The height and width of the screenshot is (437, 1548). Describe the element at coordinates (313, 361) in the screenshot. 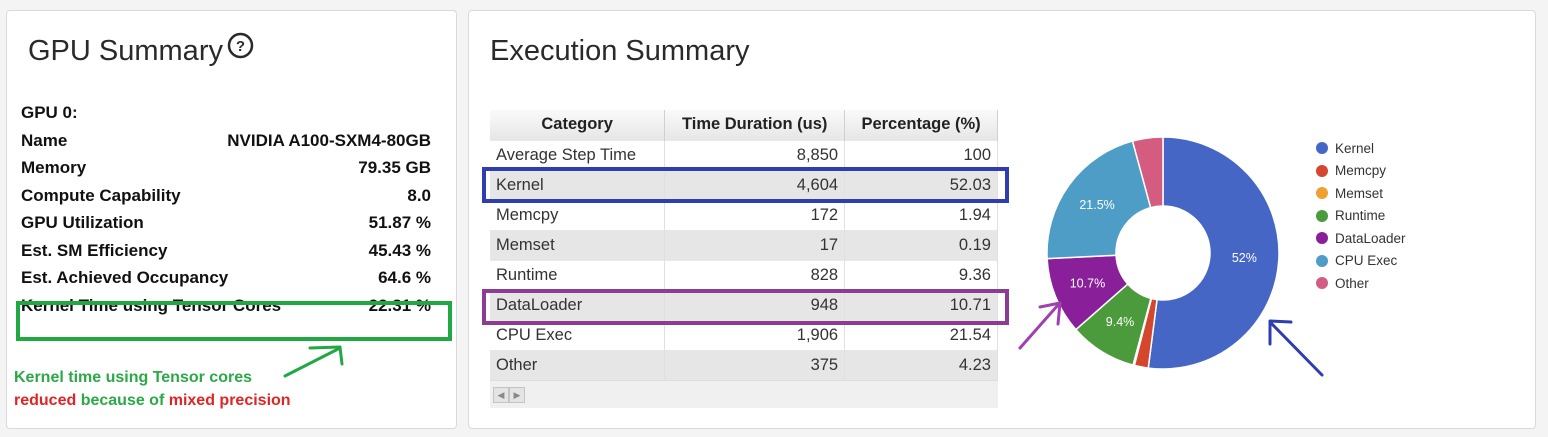

I see `green-arrow` at that location.